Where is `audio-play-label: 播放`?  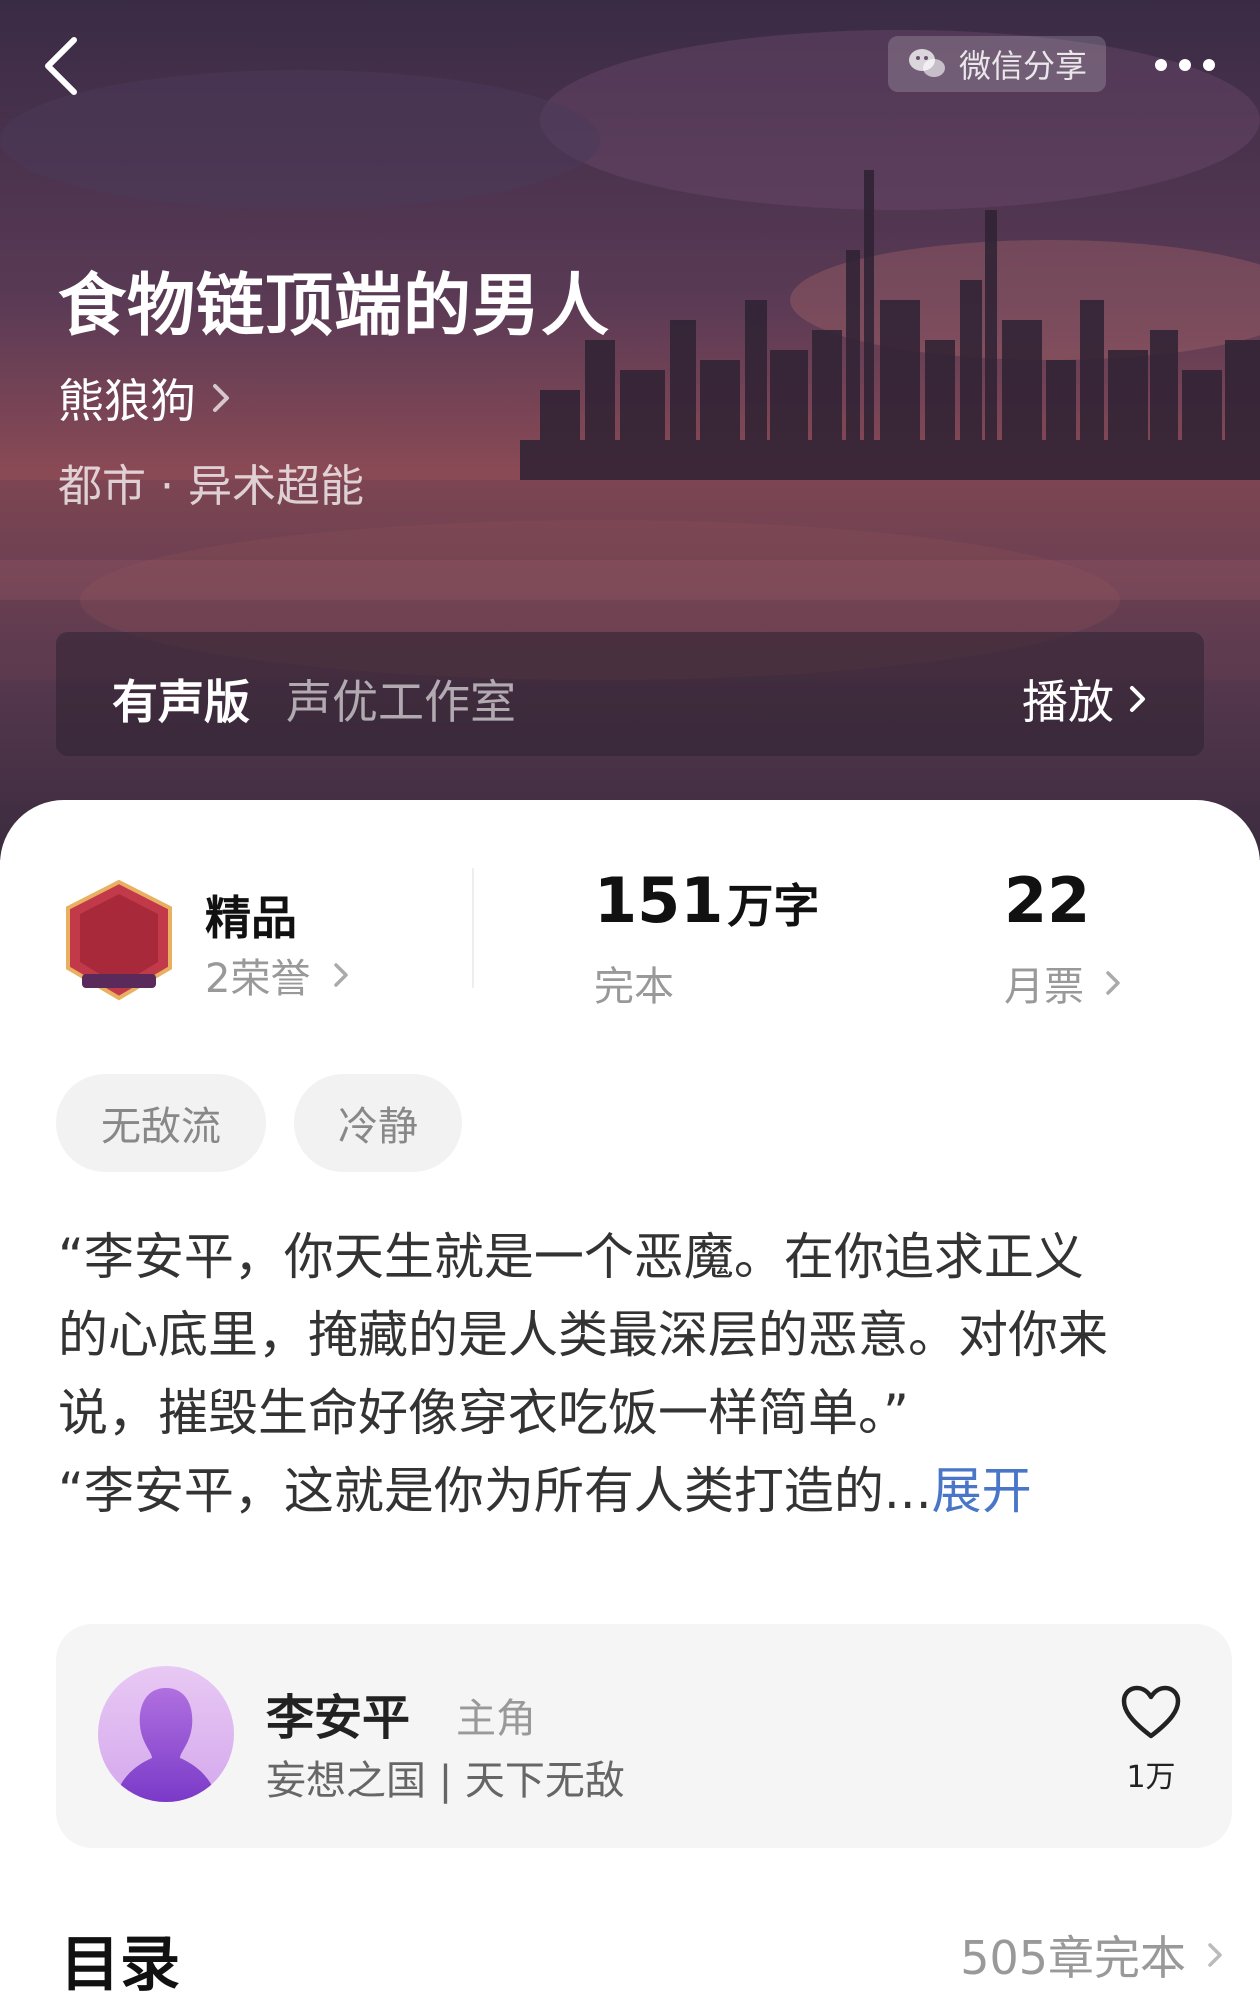 audio-play-label: 播放 is located at coordinates (1068, 702).